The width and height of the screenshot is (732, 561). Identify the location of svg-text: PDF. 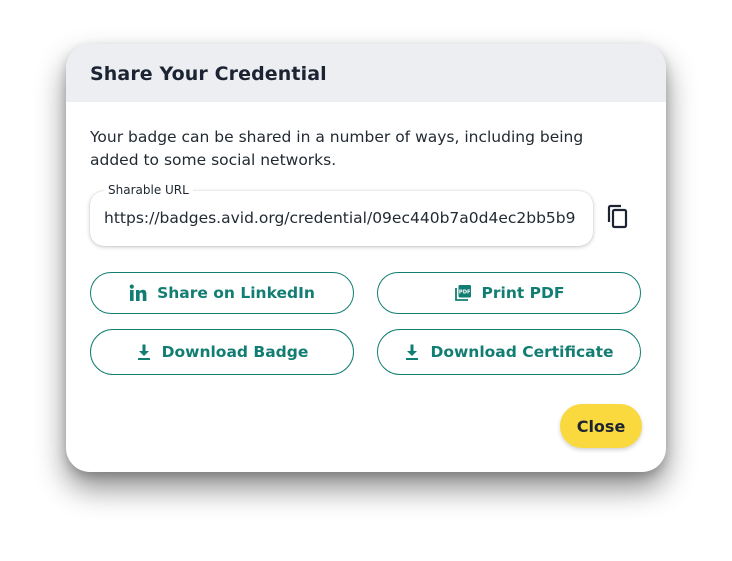
(464, 293).